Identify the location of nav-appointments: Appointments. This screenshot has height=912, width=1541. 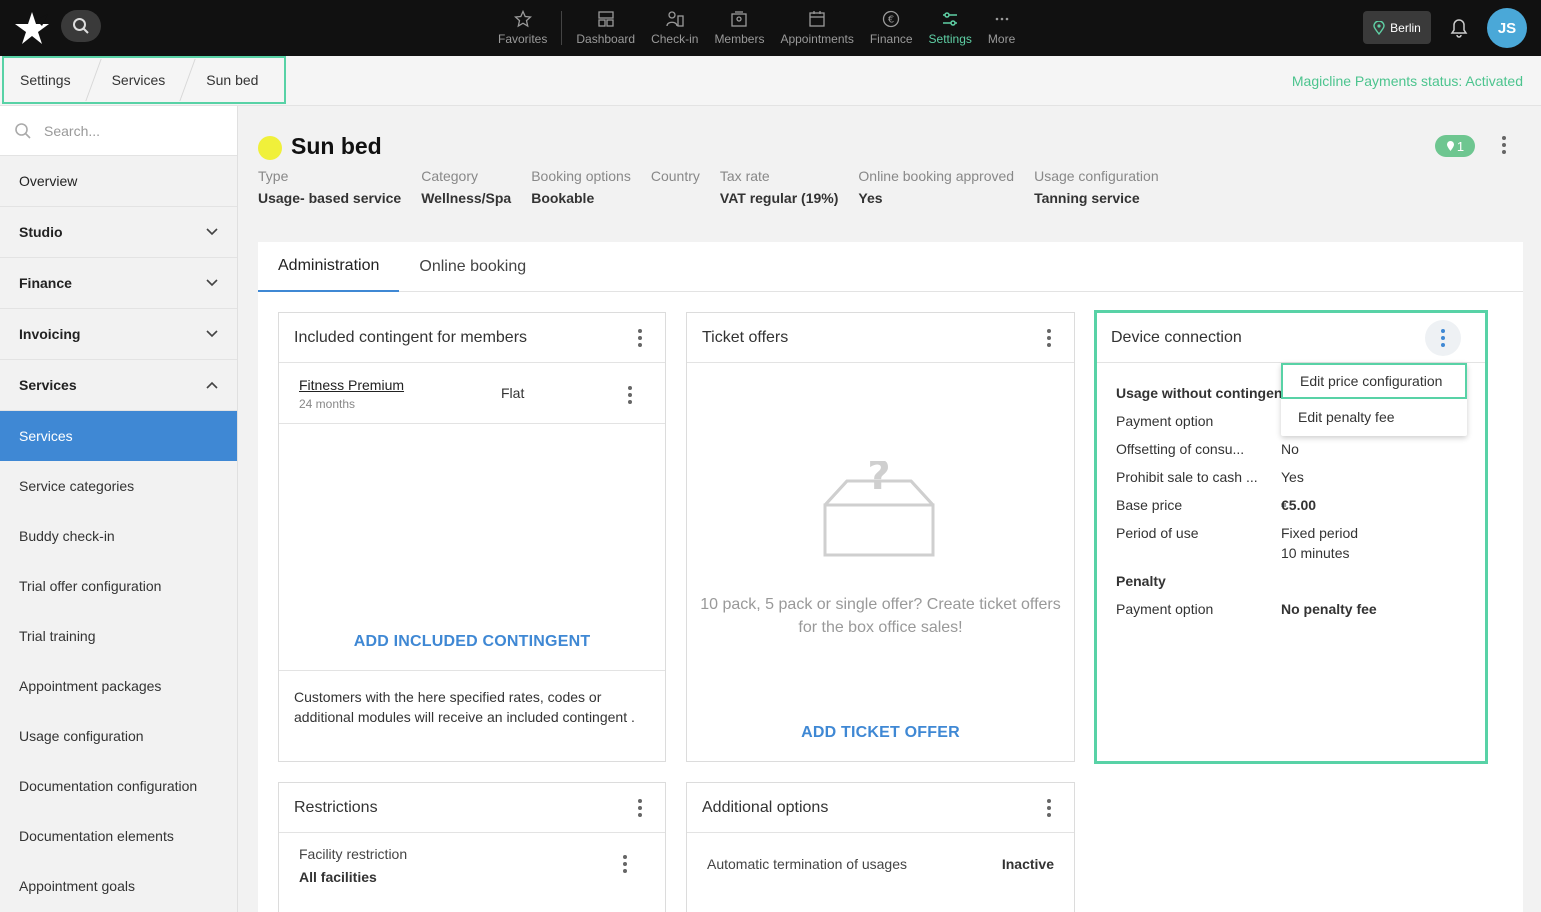
(816, 28).